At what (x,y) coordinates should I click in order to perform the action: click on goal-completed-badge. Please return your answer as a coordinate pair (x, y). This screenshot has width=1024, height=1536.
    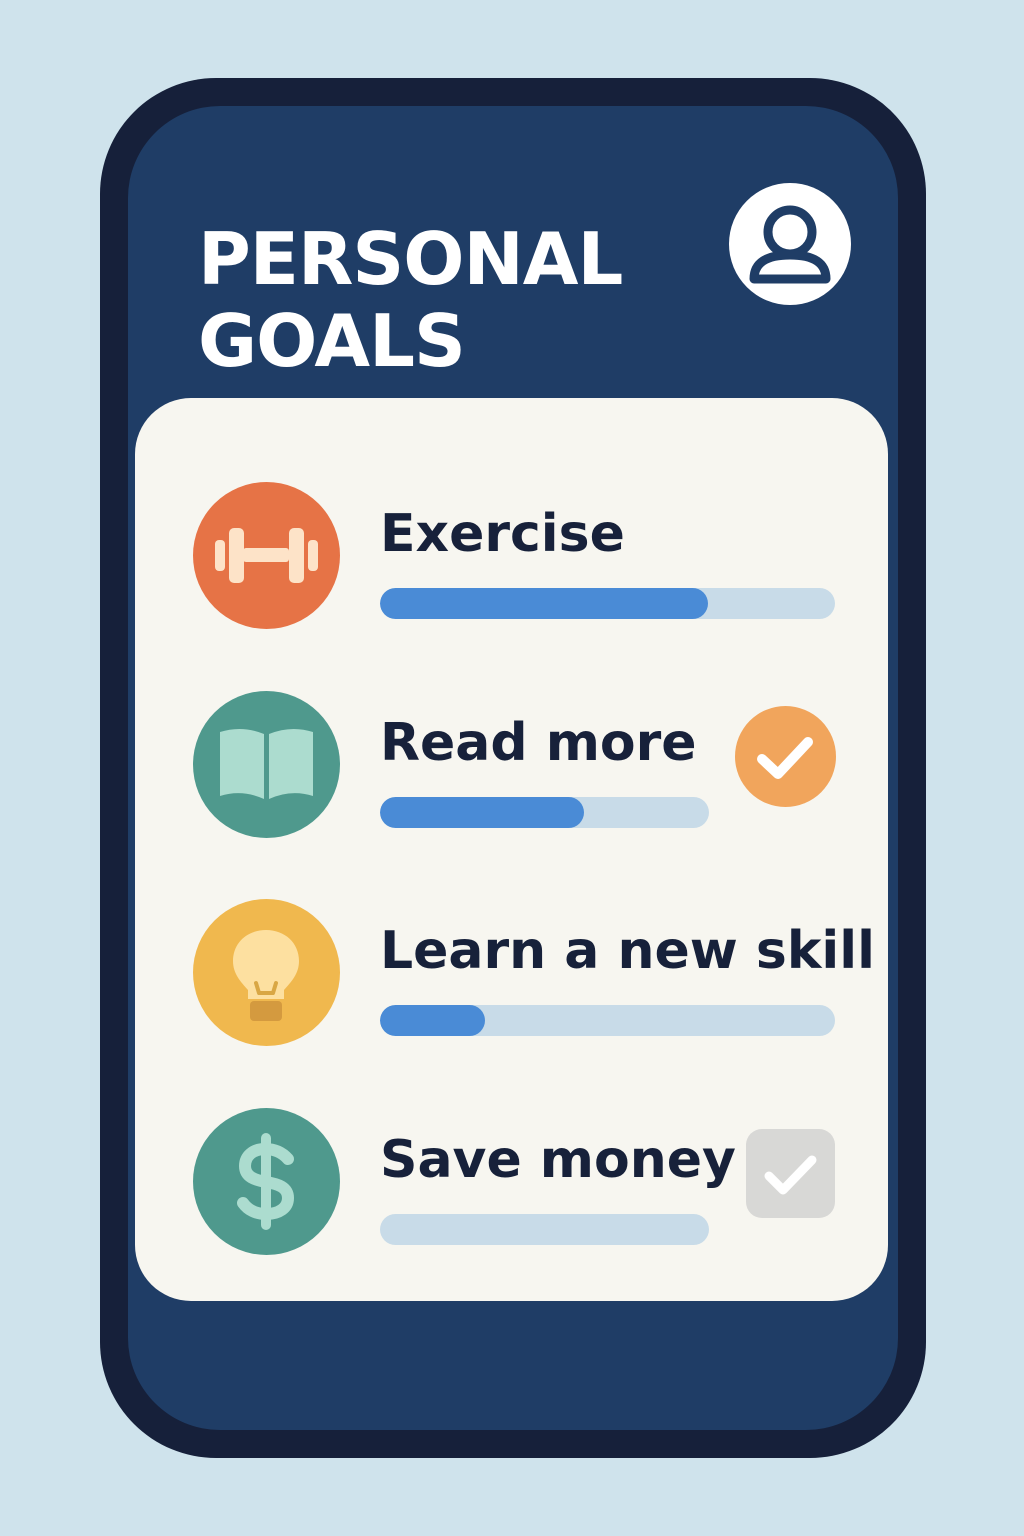
    Looking at the image, I should click on (785, 756).